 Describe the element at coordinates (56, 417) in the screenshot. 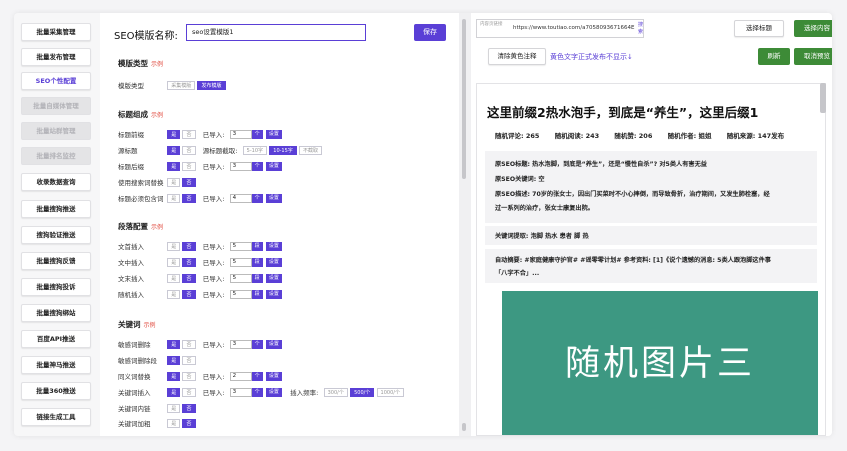

I see `sidebar-item-link-tool: 链接生成工具` at that location.